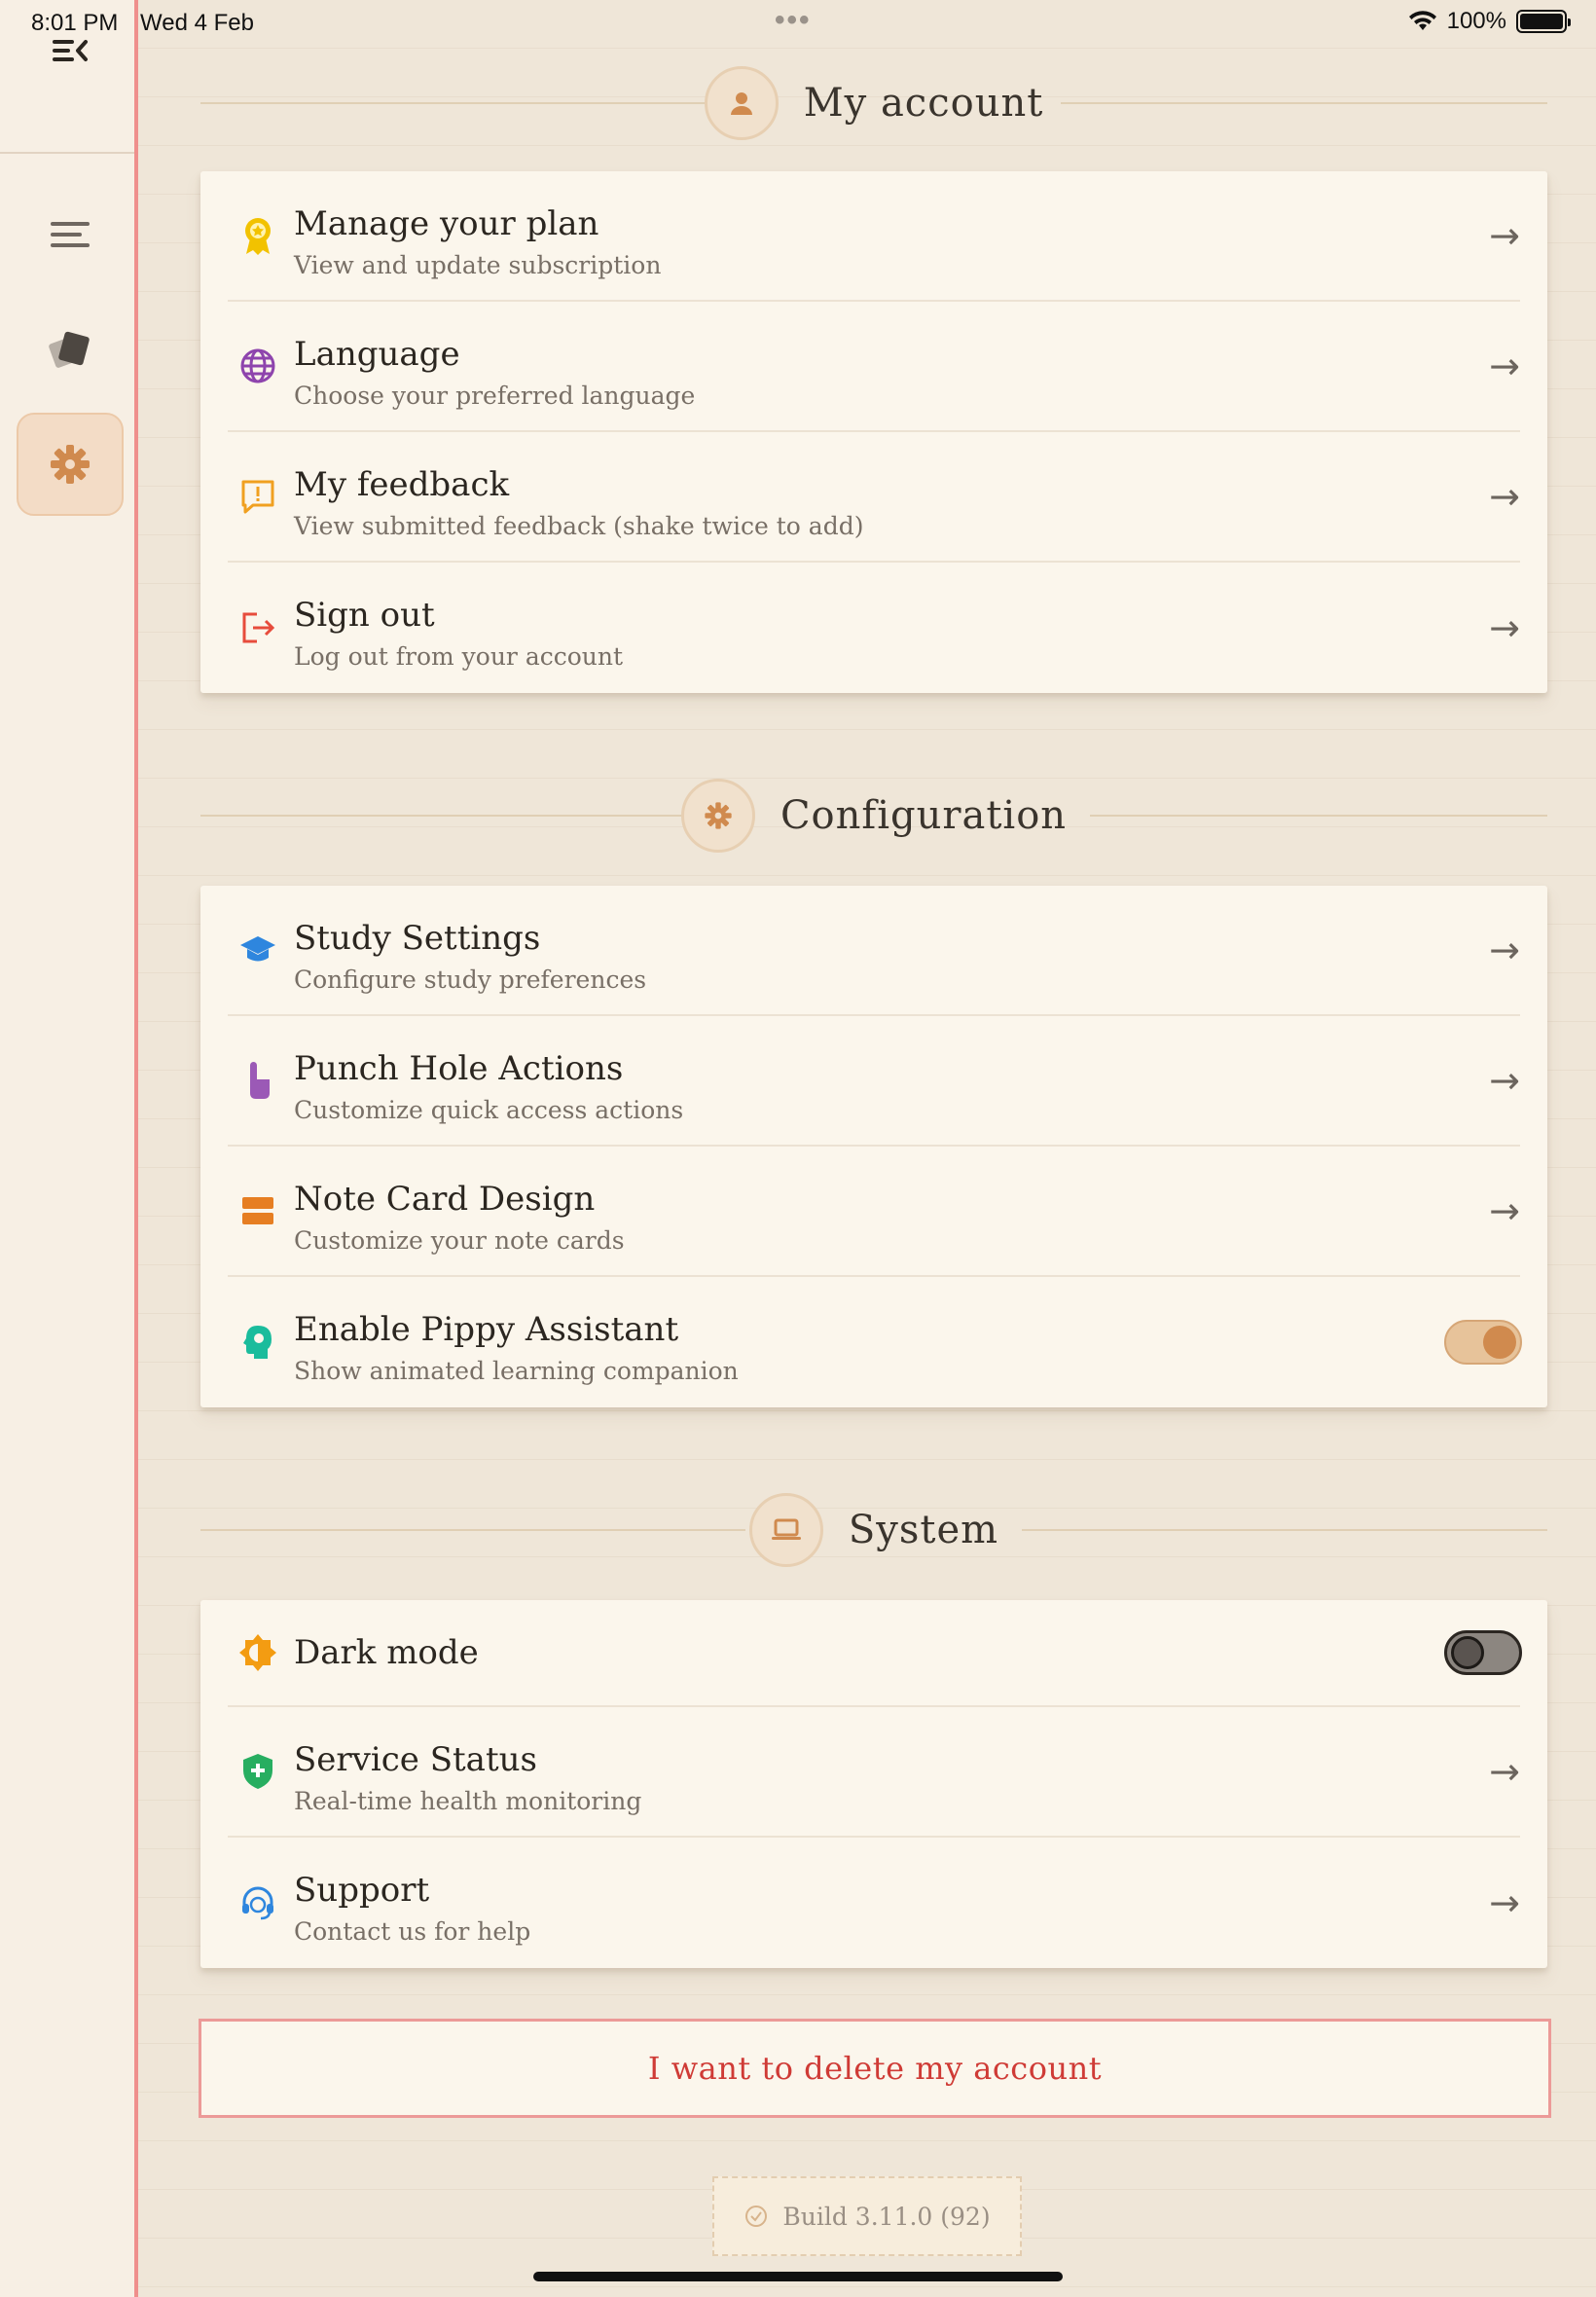 Image resolution: width=1596 pixels, height=2297 pixels. Describe the element at coordinates (495, 396) in the screenshot. I see `row-subtitle: Choose your preferred language` at that location.